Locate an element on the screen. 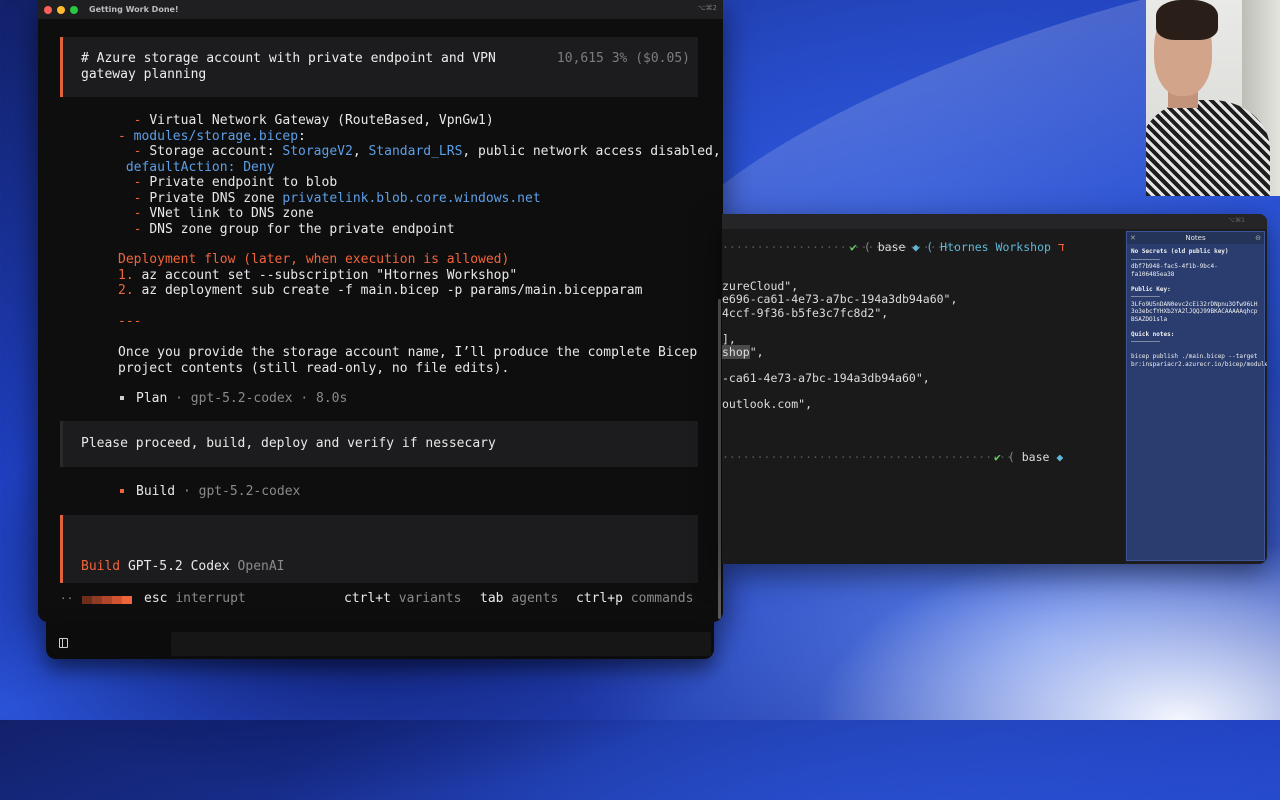 This screenshot has width=1280, height=800. notes-heading: No Secrets (old public key) is located at coordinates (1180, 251).